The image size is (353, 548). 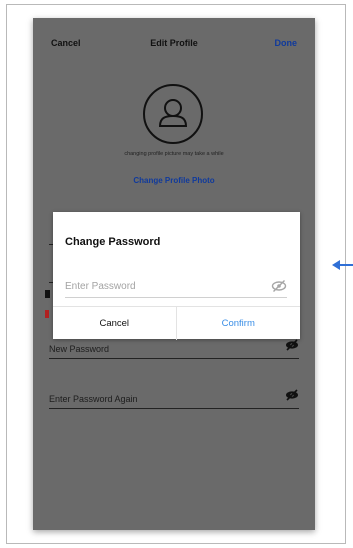 I want to click on password-placeholder: Enter Password, so click(x=100, y=286).